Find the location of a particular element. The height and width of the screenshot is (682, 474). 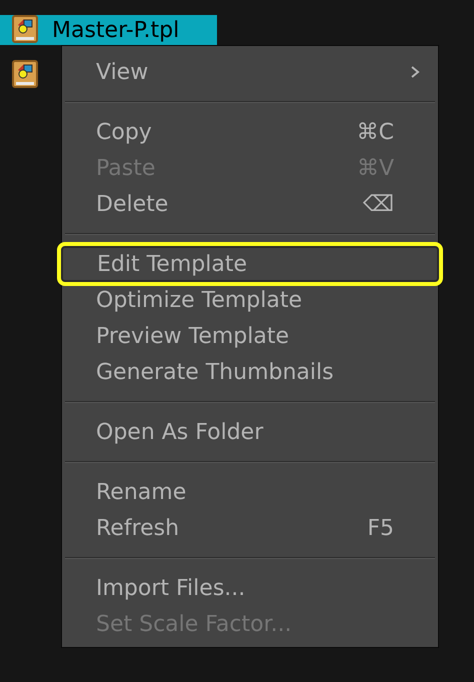

menu-item: View is located at coordinates (250, 72).